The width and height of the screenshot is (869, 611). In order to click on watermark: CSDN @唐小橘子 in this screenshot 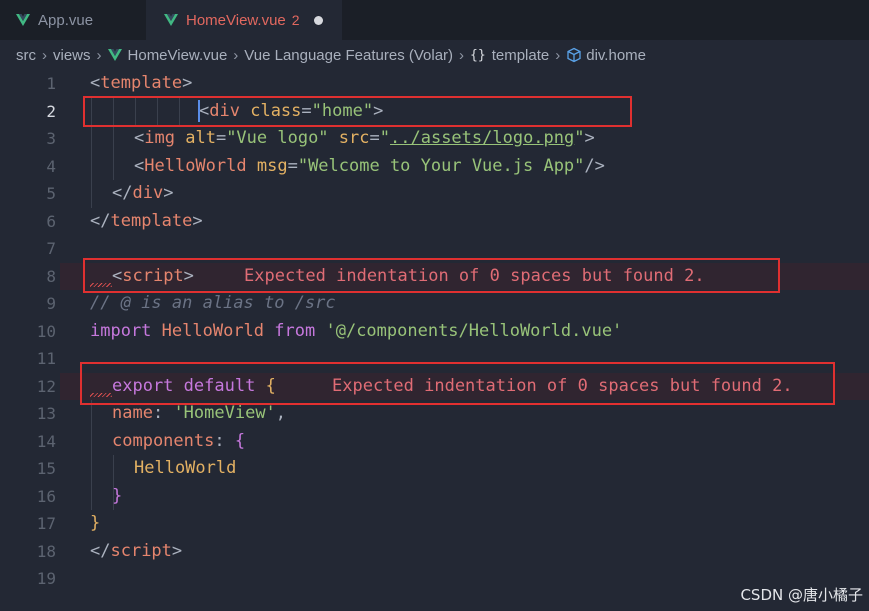, I will do `click(801, 595)`.